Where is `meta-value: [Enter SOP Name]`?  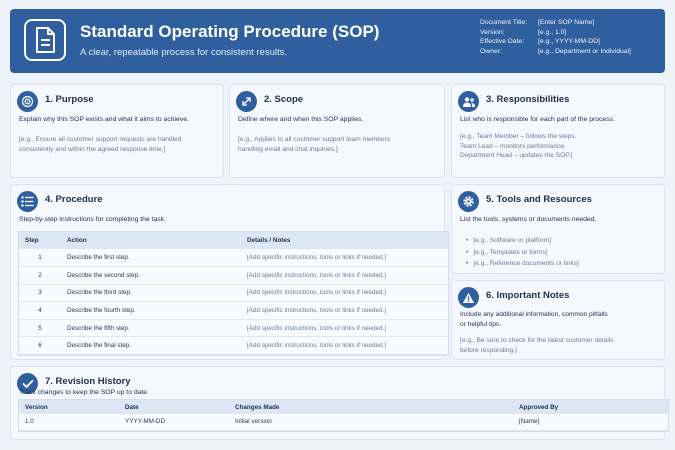
meta-value: [Enter SOP Name] is located at coordinates (566, 23).